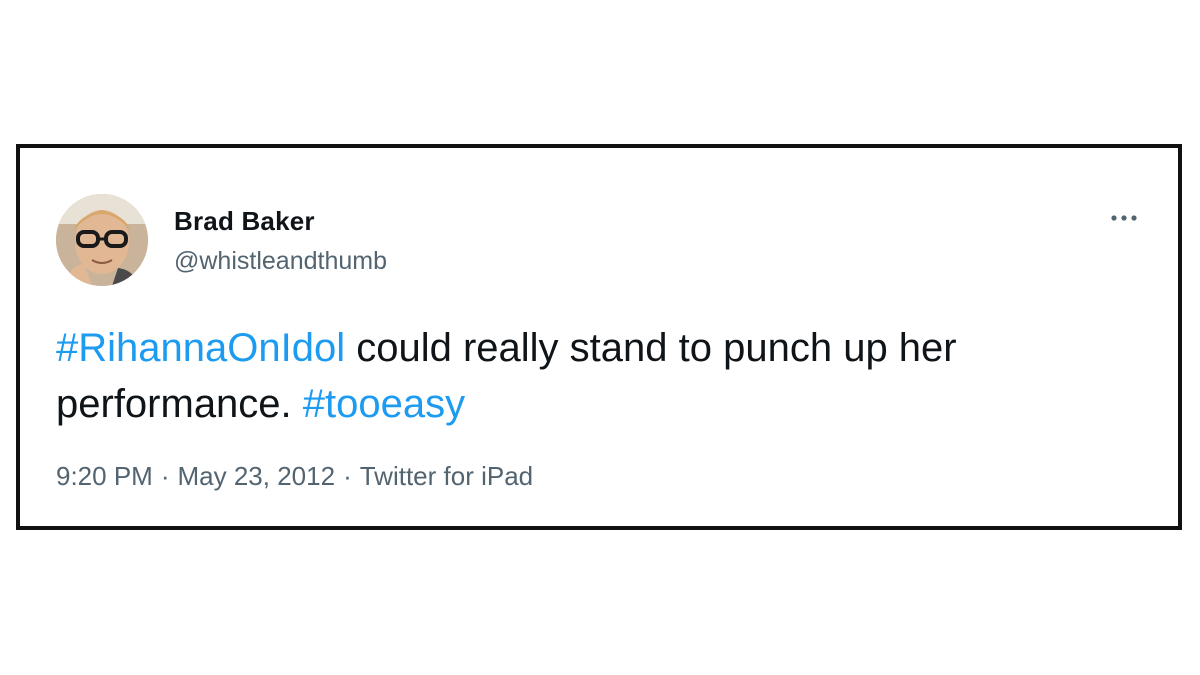  Describe the element at coordinates (257, 476) in the screenshot. I see `tweet-date: May 23, 2012` at that location.